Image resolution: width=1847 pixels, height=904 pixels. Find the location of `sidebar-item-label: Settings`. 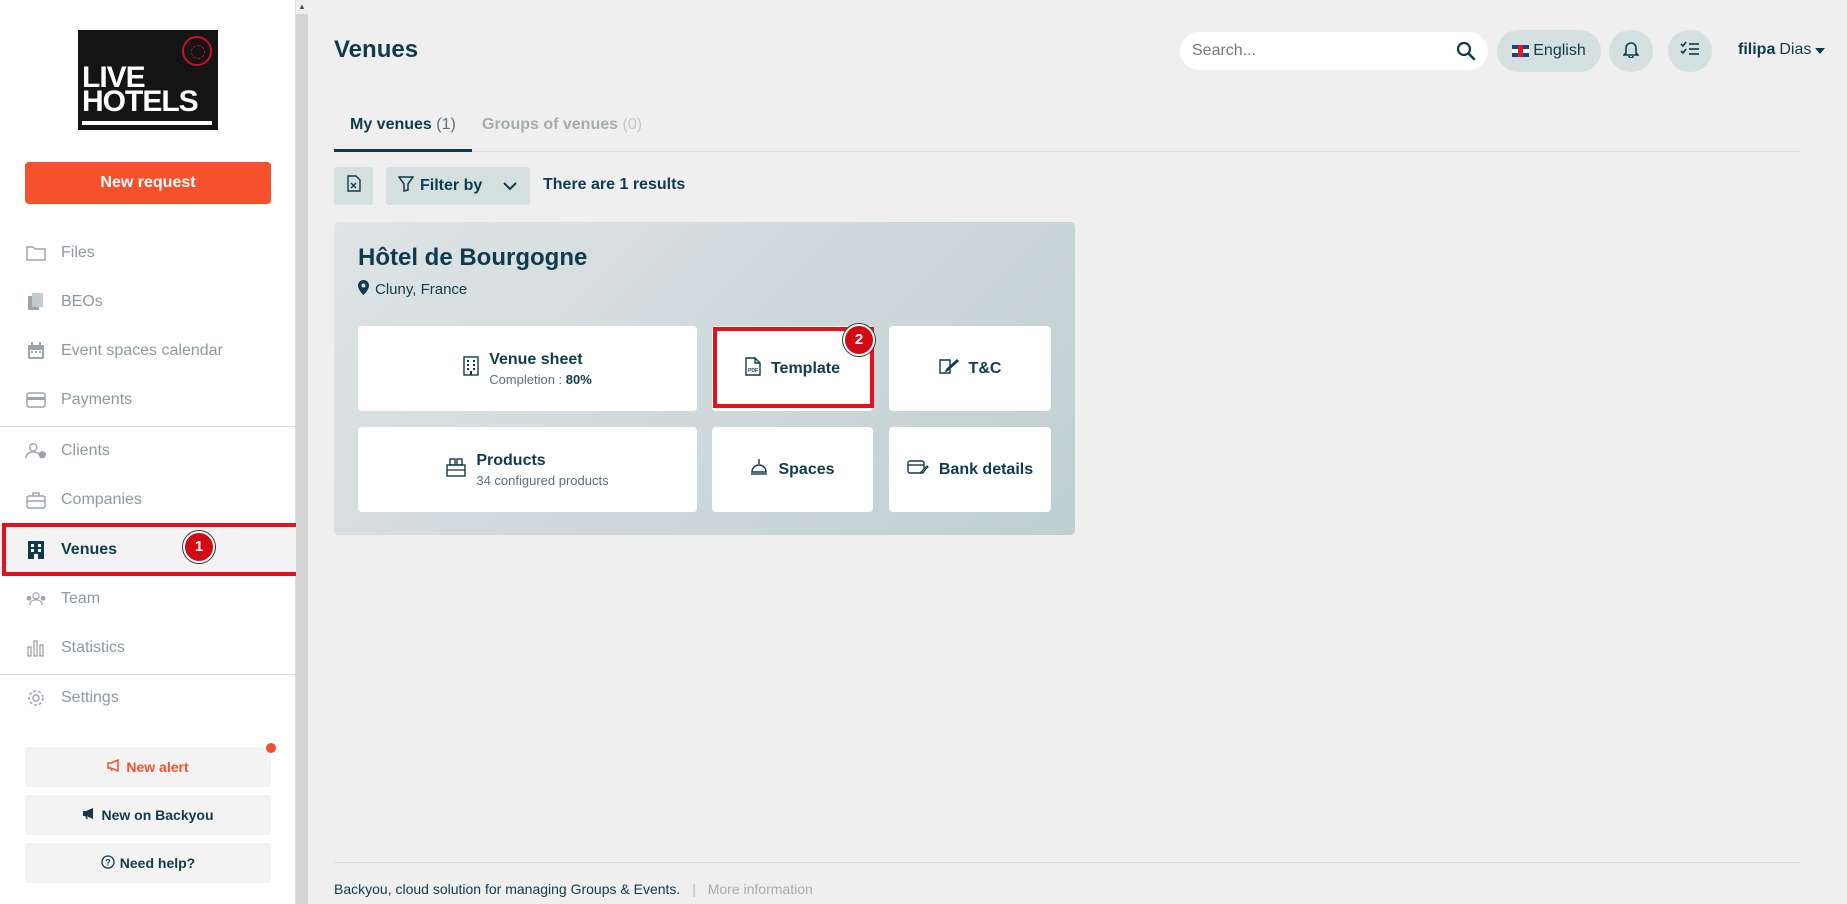

sidebar-item-label: Settings is located at coordinates (90, 697).